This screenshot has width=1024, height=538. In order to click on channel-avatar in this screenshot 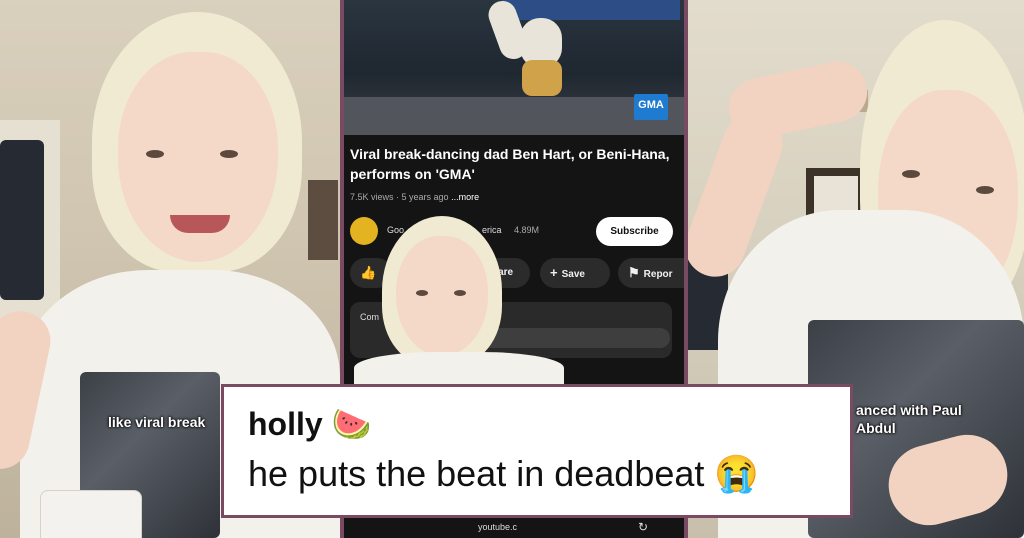, I will do `click(364, 231)`.